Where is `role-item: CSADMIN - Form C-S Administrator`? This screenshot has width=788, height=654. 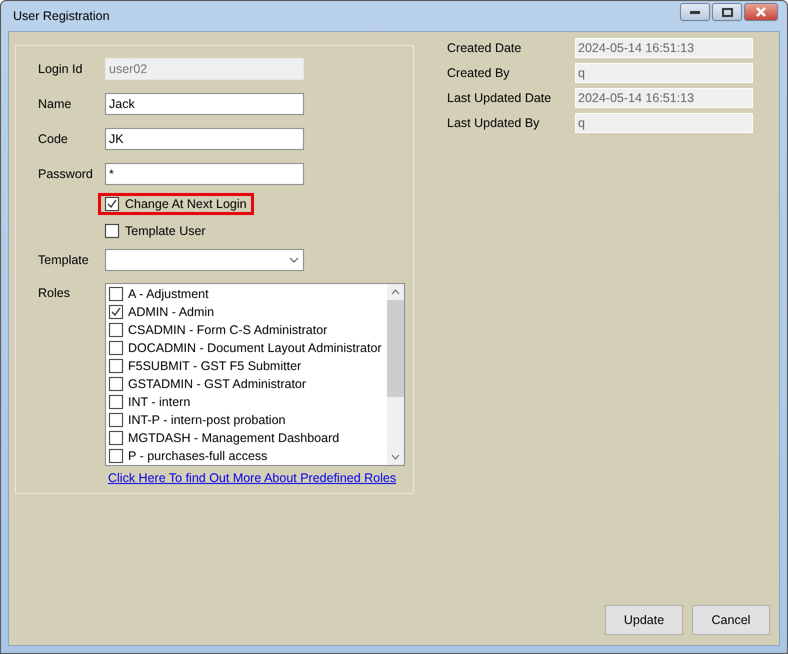 role-item: CSADMIN - Form C-S Administrator is located at coordinates (248, 330).